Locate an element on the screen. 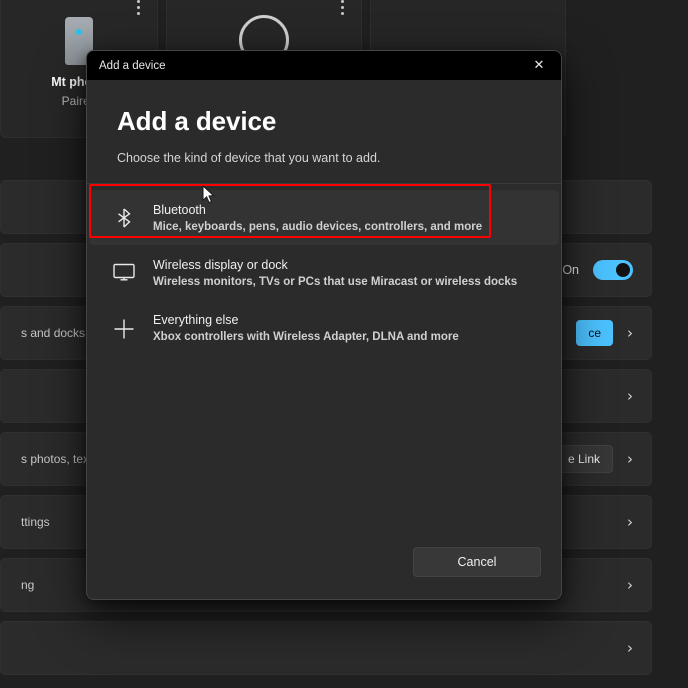  plus-icon is located at coordinates (124, 326).